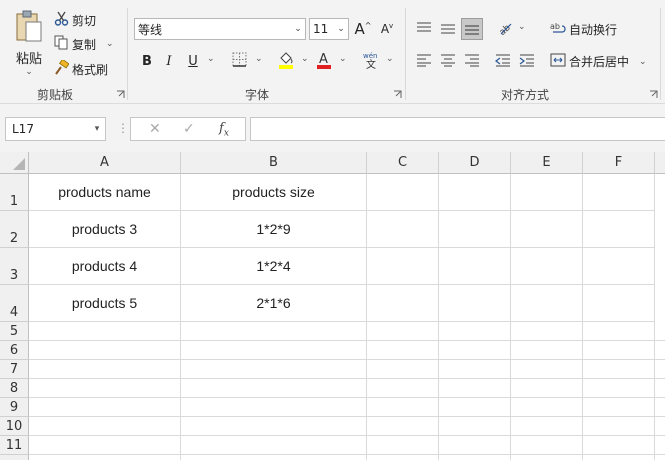 This screenshot has height=460, width=665. I want to click on column-header-d: D, so click(475, 163).